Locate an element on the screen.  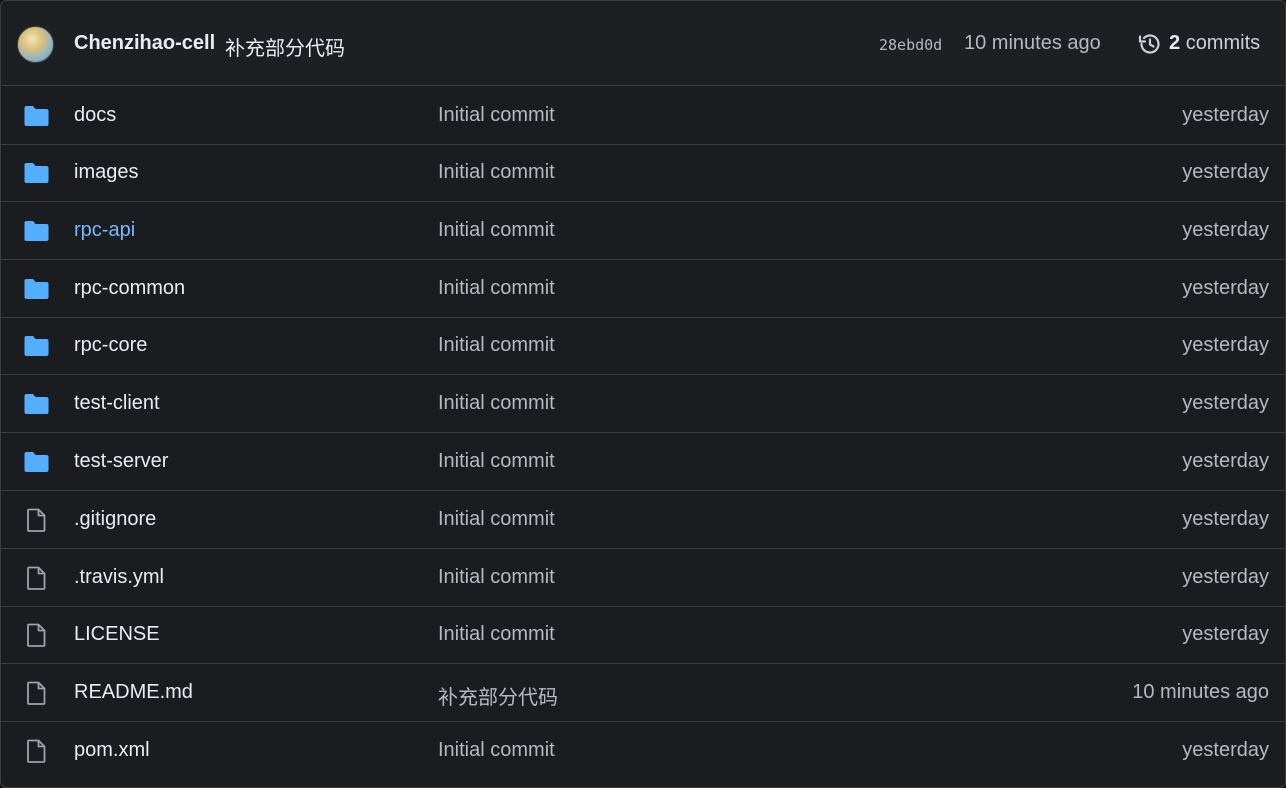
history-icon is located at coordinates (1150, 44).